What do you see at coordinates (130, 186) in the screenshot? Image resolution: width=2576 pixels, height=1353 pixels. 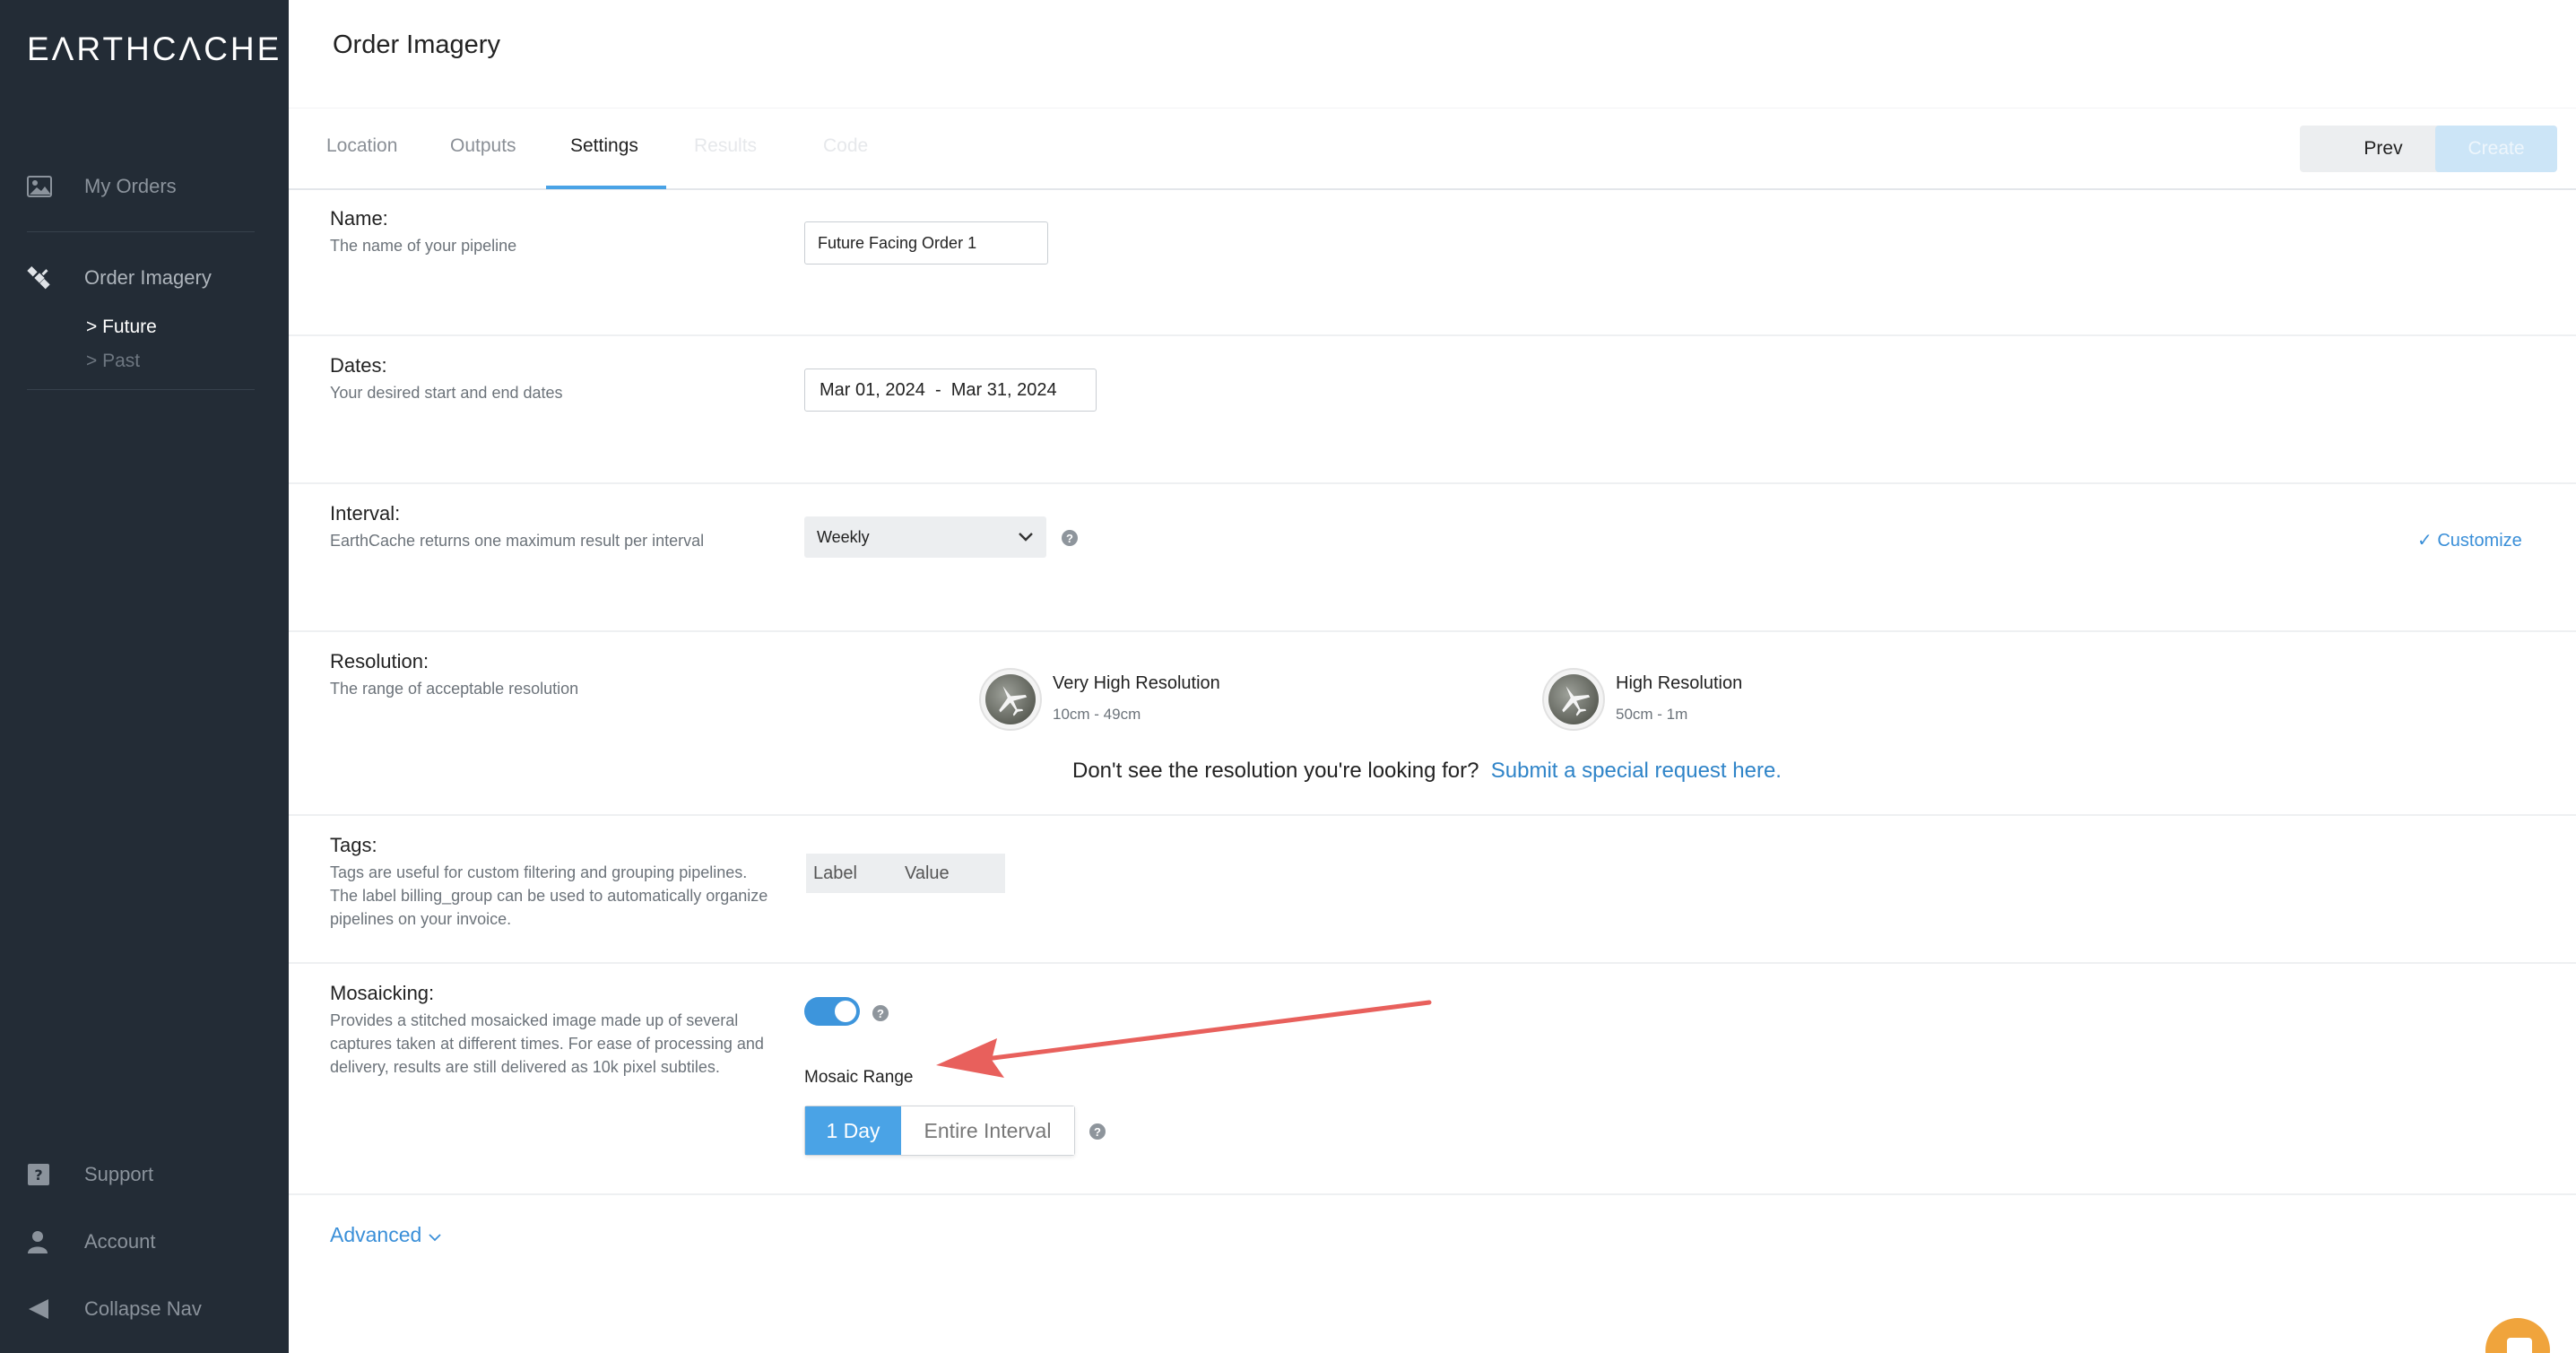 I see `sidebar-item-label: My Orders` at bounding box center [130, 186].